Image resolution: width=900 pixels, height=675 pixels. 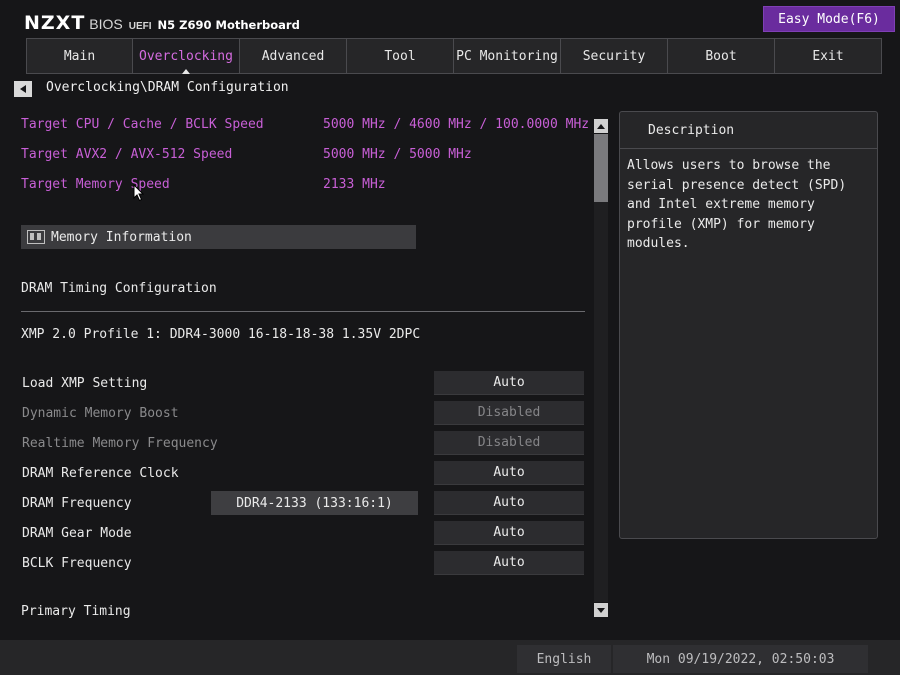 What do you see at coordinates (614, 56) in the screenshot?
I see `tab-security: Security` at bounding box center [614, 56].